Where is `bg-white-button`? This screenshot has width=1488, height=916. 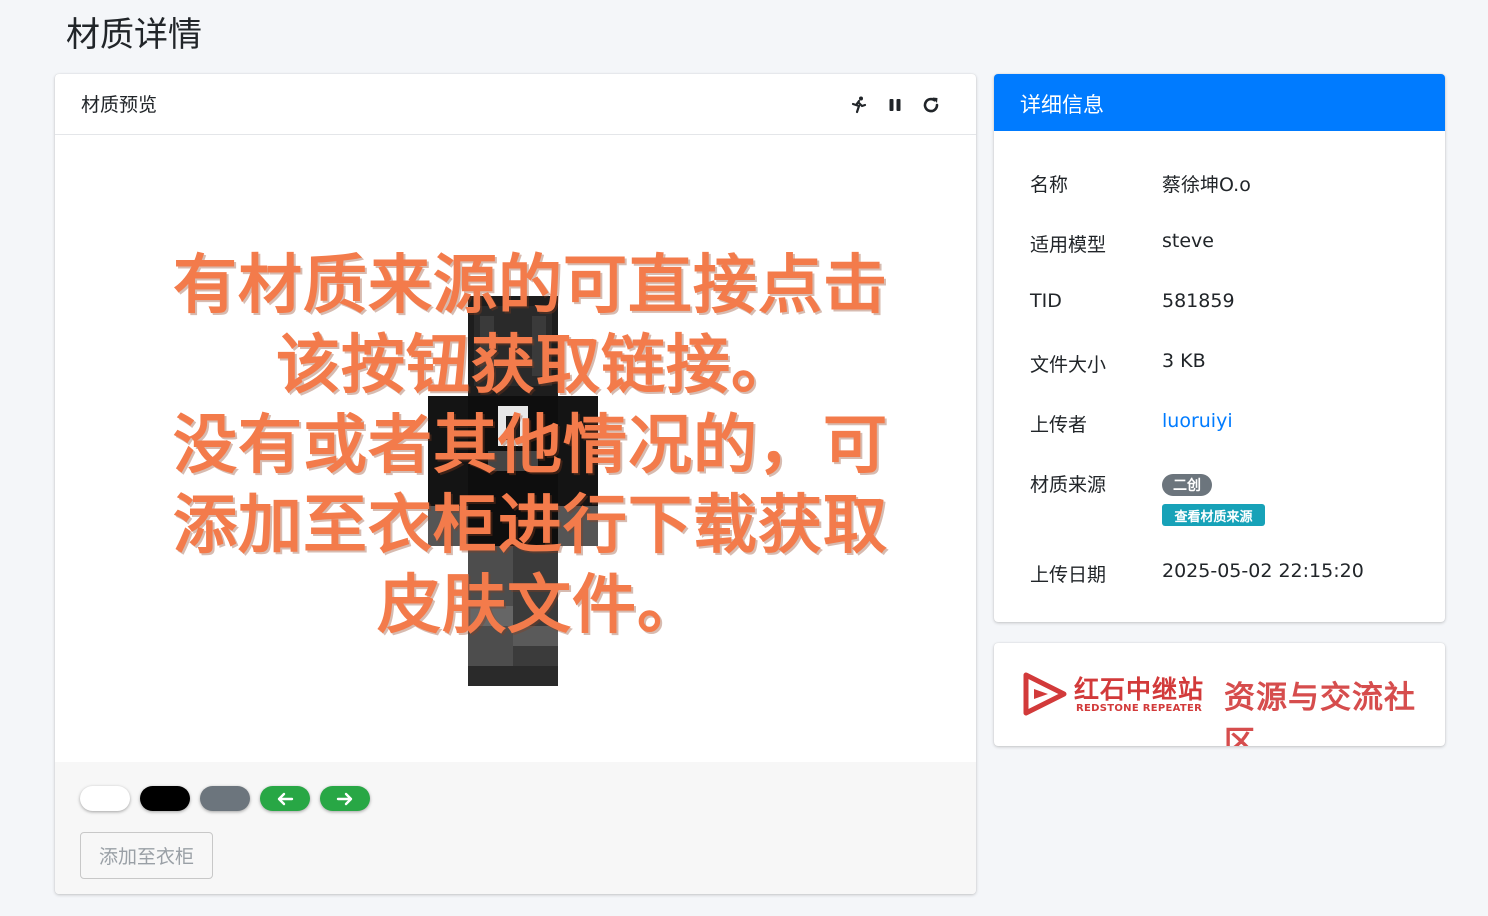 bg-white-button is located at coordinates (105, 798).